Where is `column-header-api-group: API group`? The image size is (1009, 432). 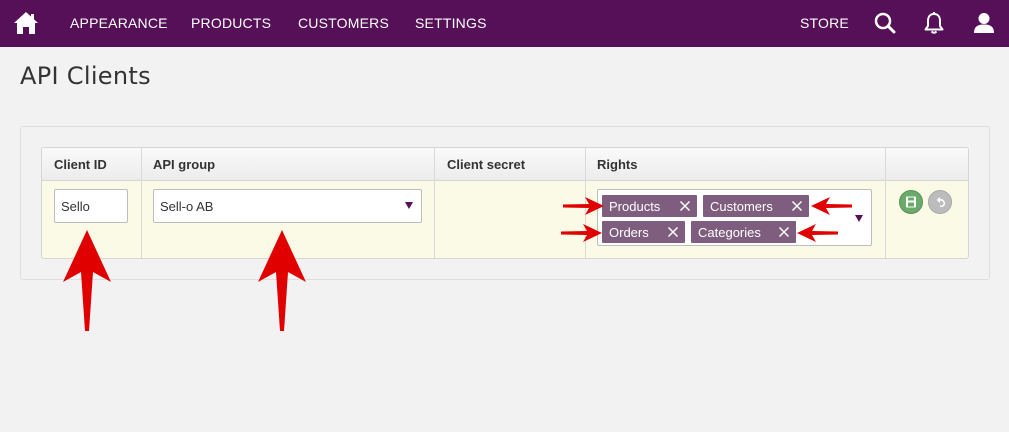 column-header-api-group: API group is located at coordinates (184, 164).